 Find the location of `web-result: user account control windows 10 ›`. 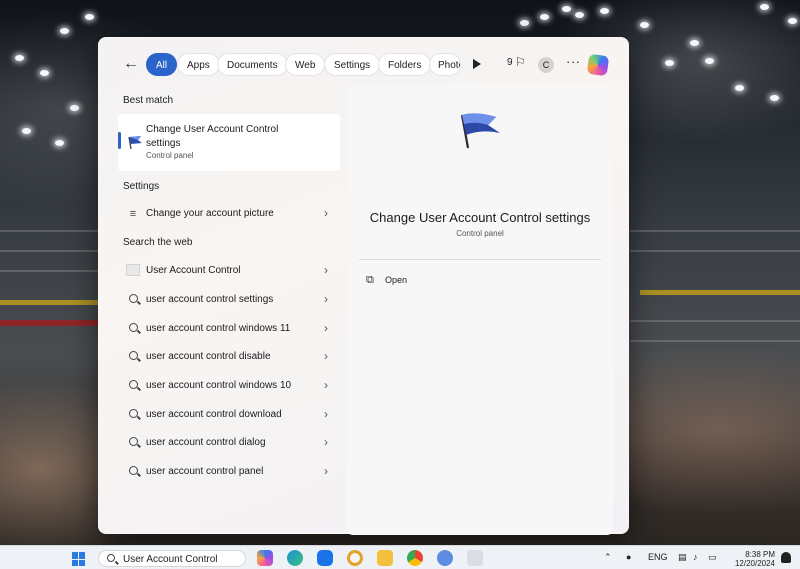

web-result: user account control windows 10 › is located at coordinates (229, 386).